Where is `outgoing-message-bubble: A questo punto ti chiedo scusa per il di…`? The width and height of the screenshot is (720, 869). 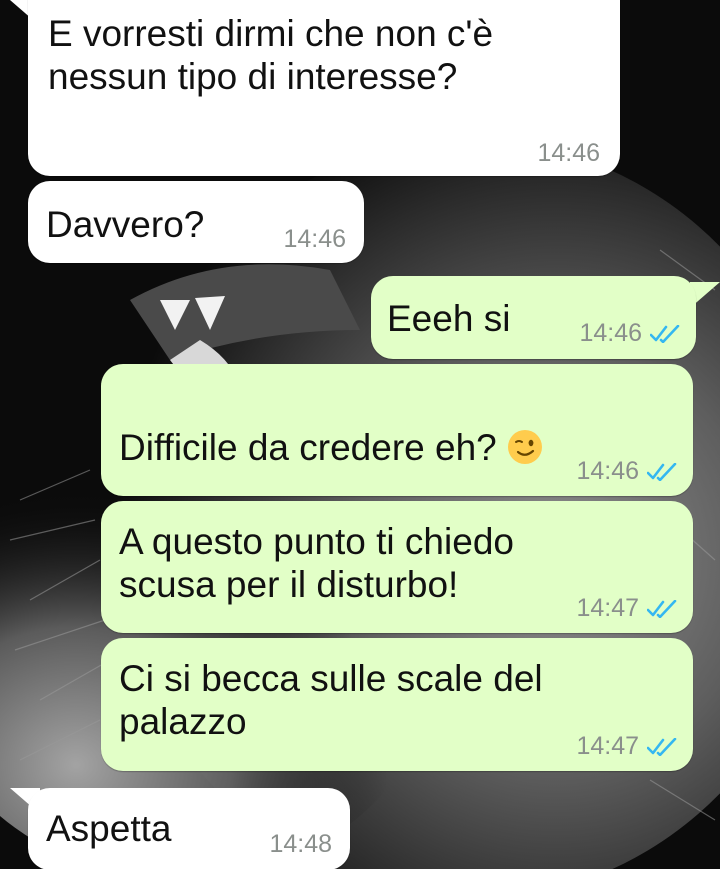 outgoing-message-bubble: A questo punto ti chiedo scusa per il di… is located at coordinates (397, 567).